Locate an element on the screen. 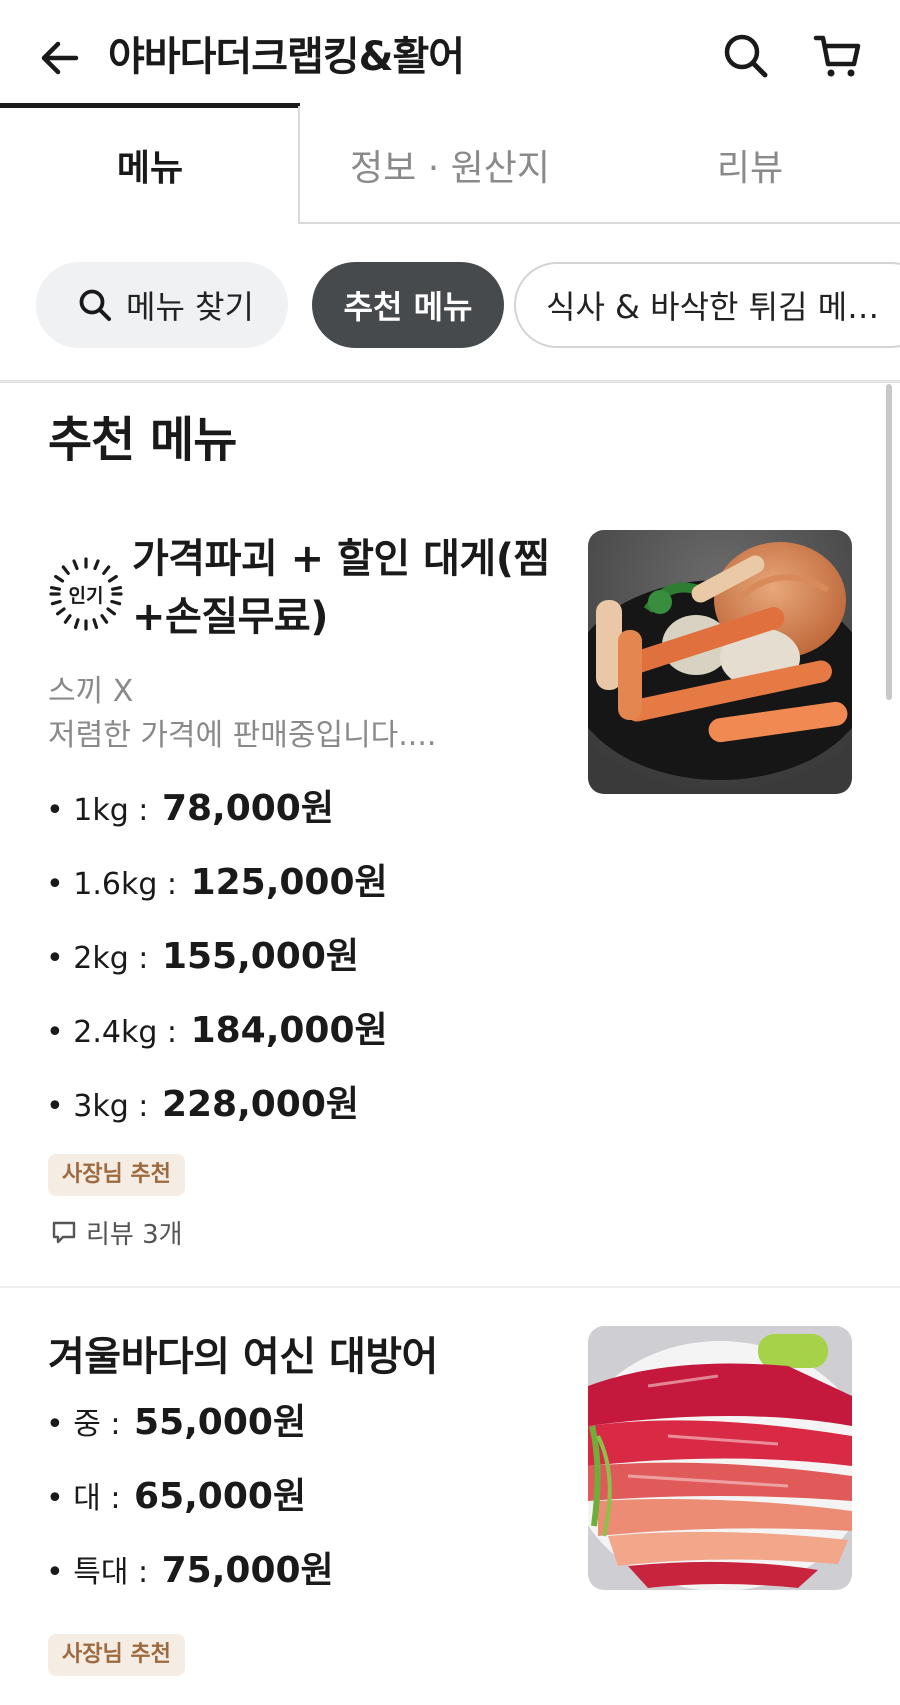 Image resolution: width=900 pixels, height=1705 pixels. chip-label: 메뉴 찾기 is located at coordinates (190, 307).